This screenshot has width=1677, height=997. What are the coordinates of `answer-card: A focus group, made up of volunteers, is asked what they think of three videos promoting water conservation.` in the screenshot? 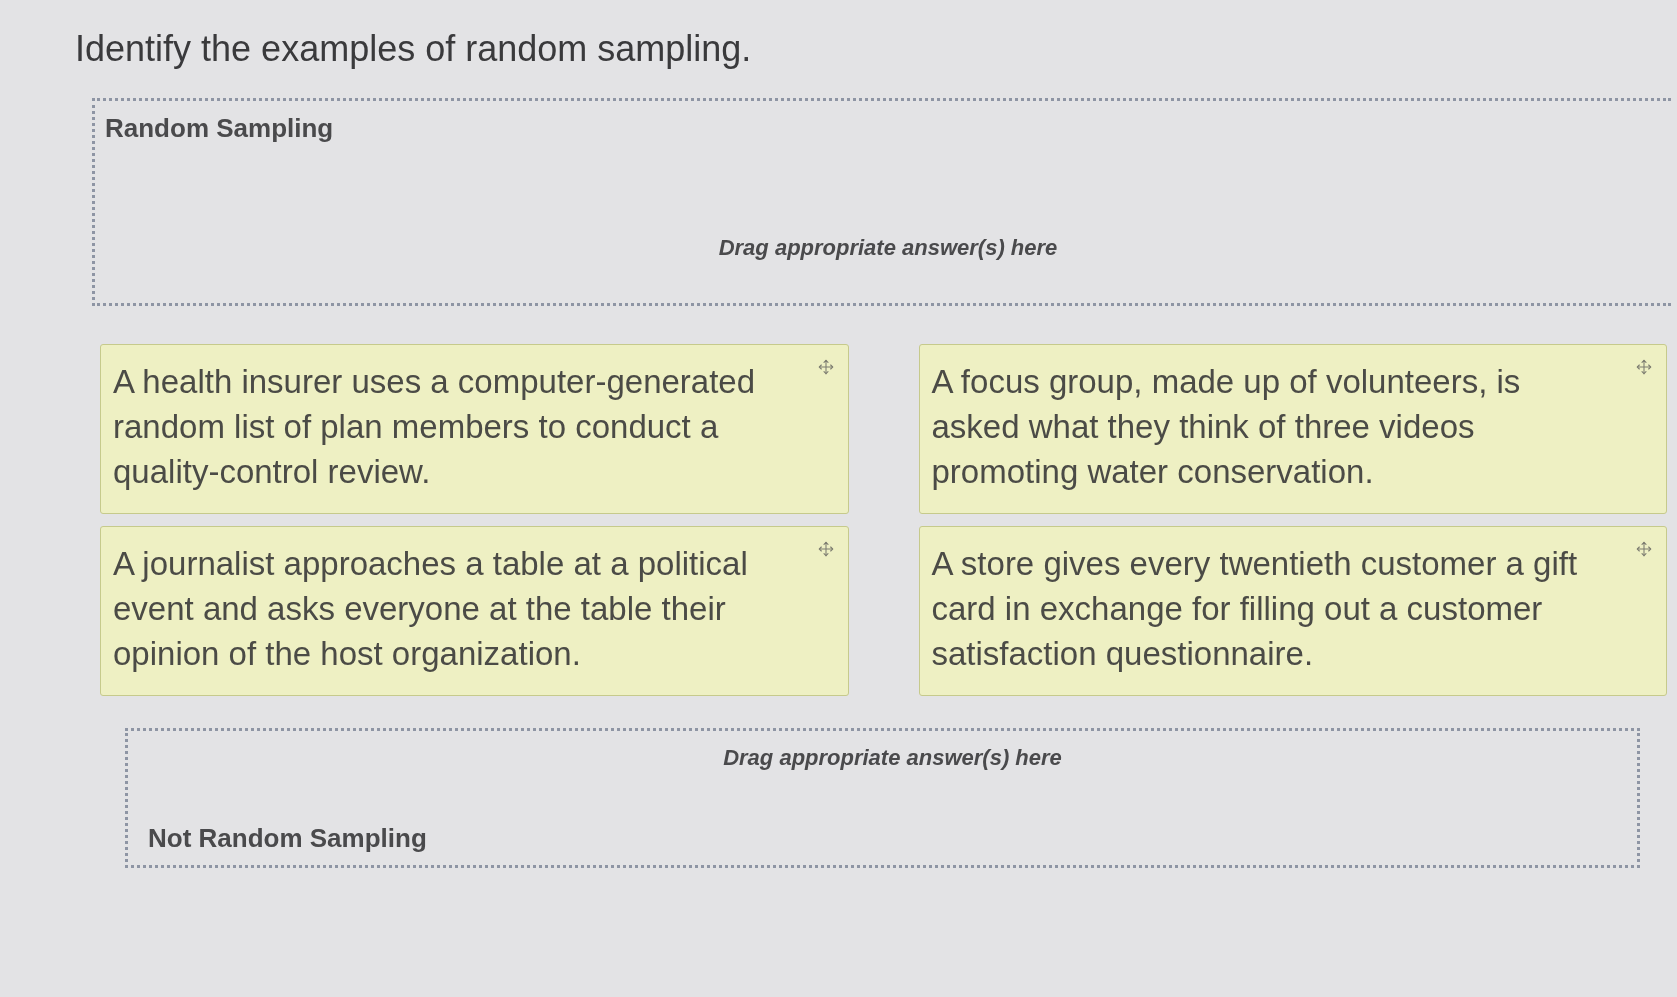 It's located at (1292, 429).